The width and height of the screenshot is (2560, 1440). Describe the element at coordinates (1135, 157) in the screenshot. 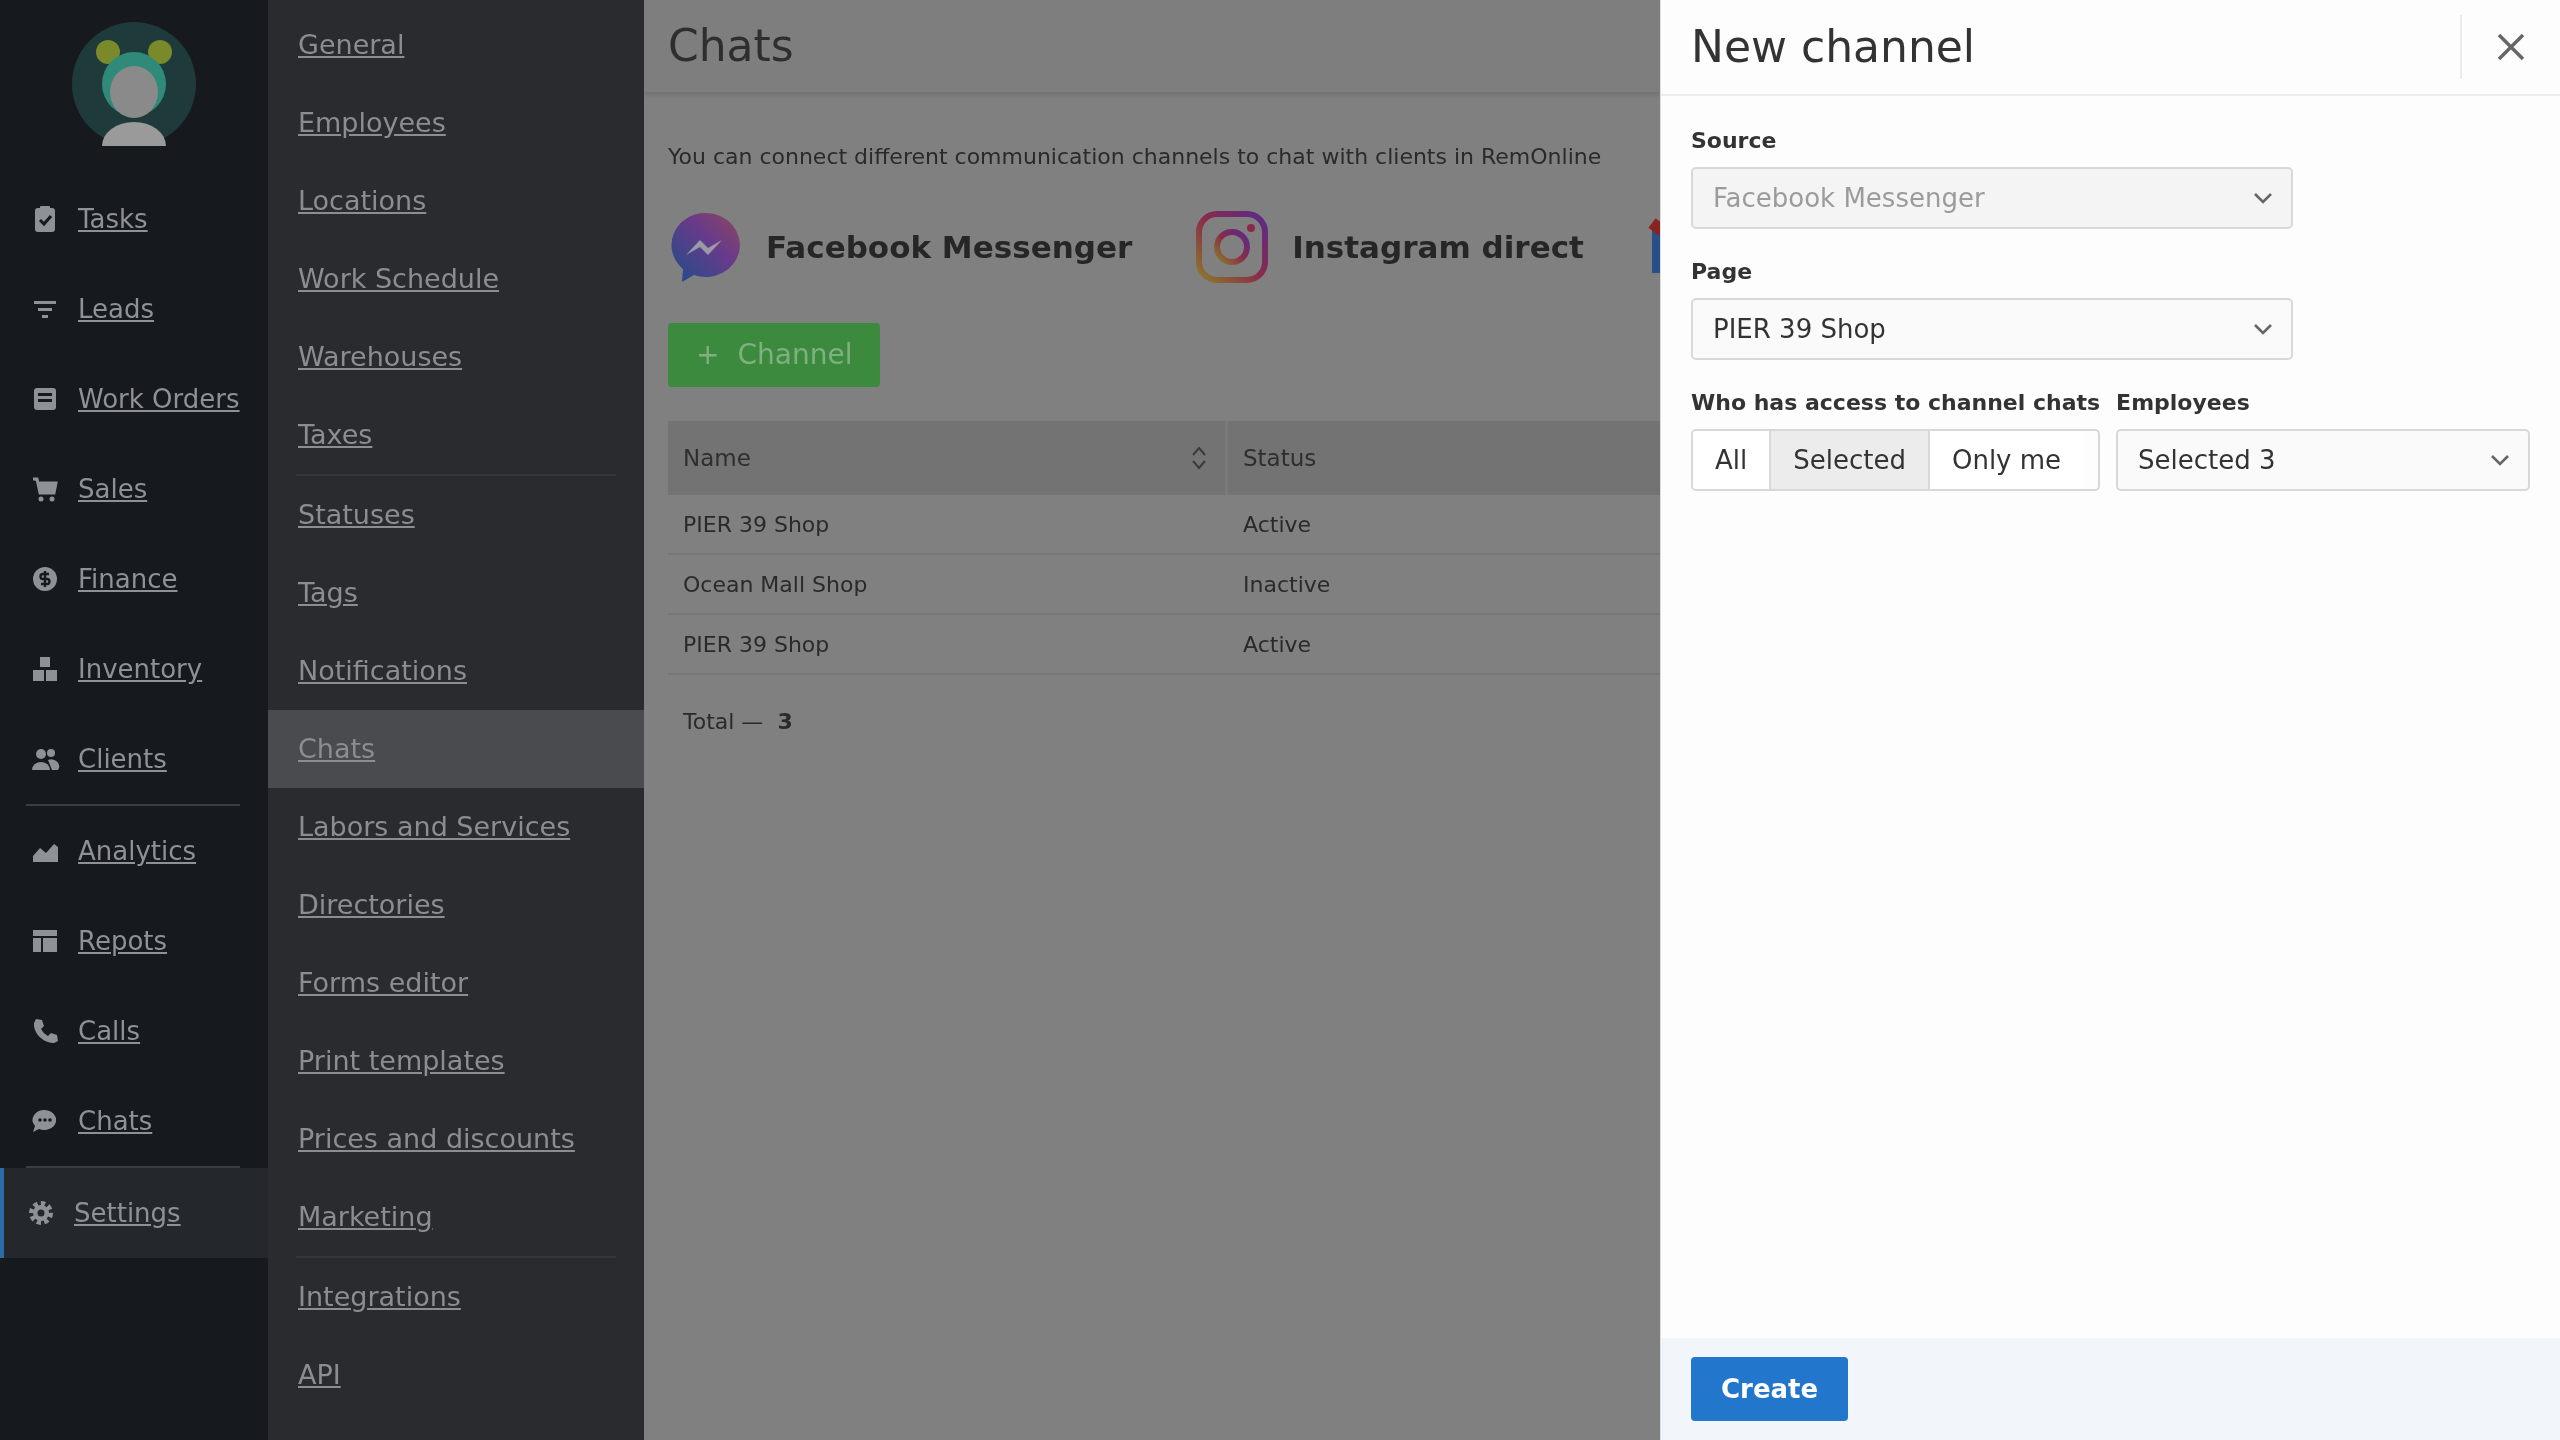

I see `description-text: You can connect different communication channels to chat with clients in RemOnline` at that location.